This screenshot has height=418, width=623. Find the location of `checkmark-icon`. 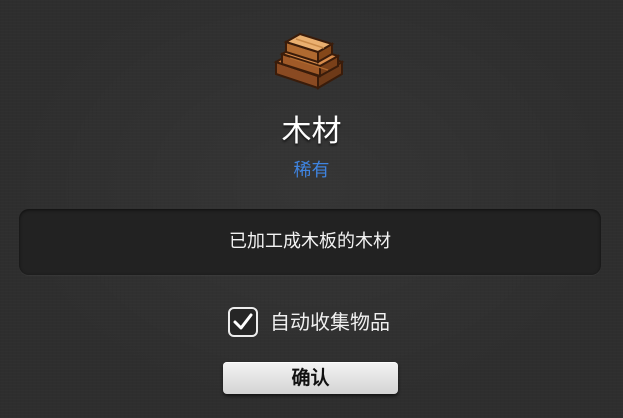

checkmark-icon is located at coordinates (243, 321).